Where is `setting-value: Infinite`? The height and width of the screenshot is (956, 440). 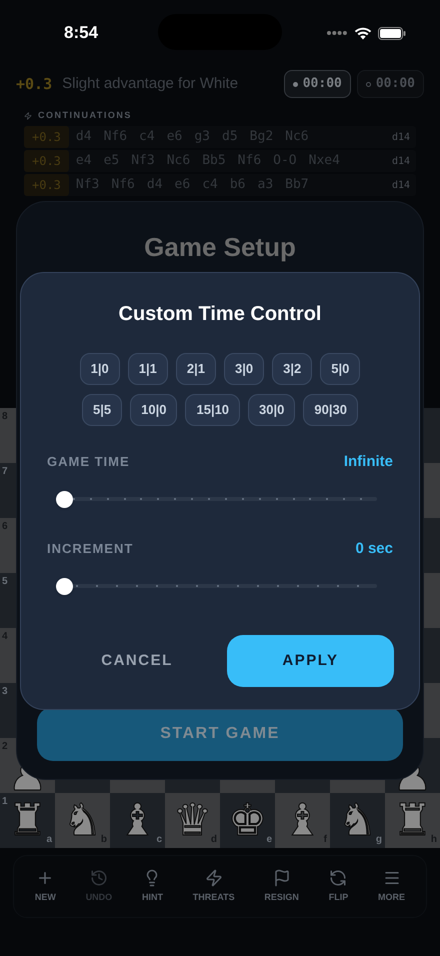
setting-value: Infinite is located at coordinates (368, 462).